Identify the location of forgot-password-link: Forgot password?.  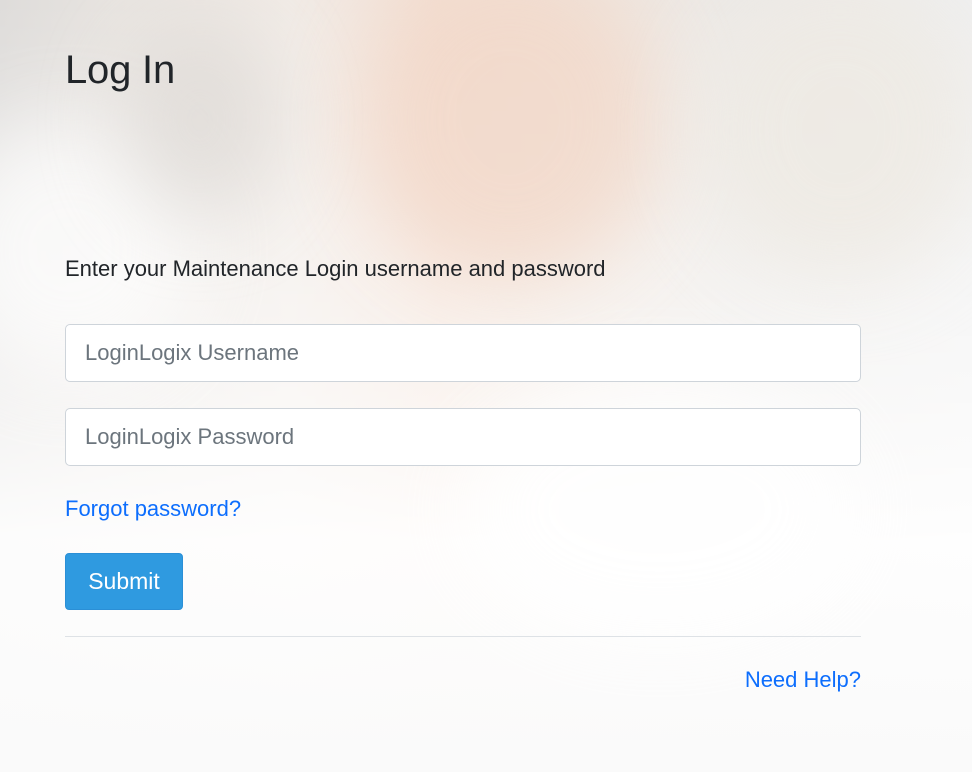
(153, 509).